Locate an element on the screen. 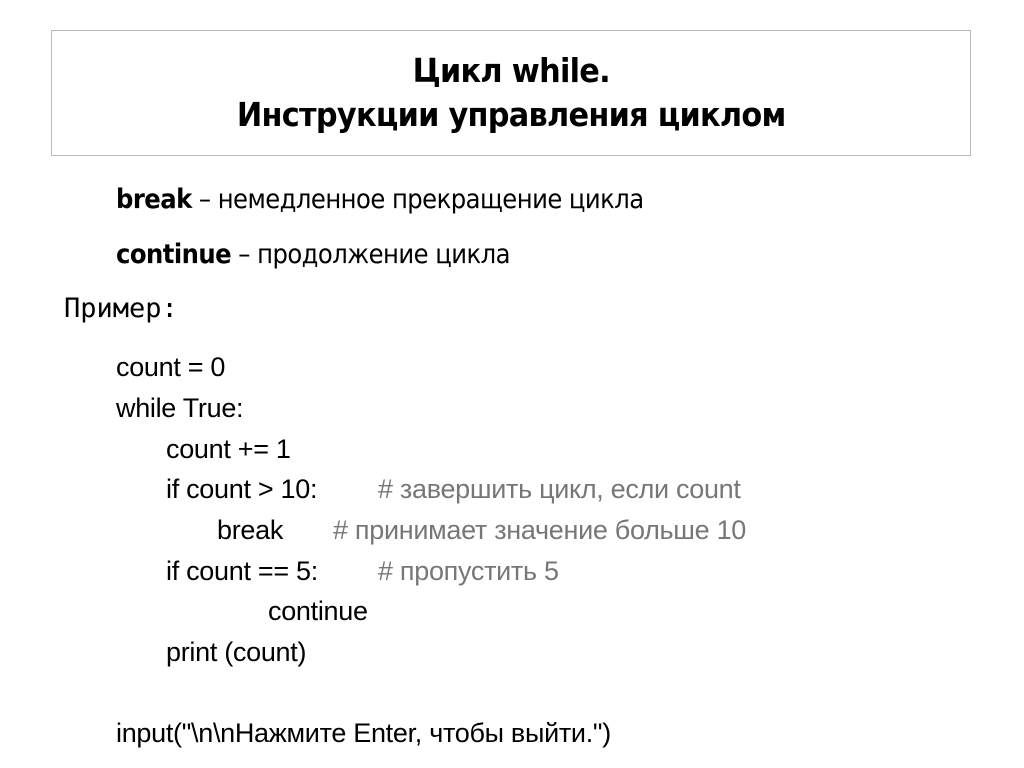 This screenshot has height=768, width=1024. definition-break: break – немедленное прекращение цикла is located at coordinates (380, 200).